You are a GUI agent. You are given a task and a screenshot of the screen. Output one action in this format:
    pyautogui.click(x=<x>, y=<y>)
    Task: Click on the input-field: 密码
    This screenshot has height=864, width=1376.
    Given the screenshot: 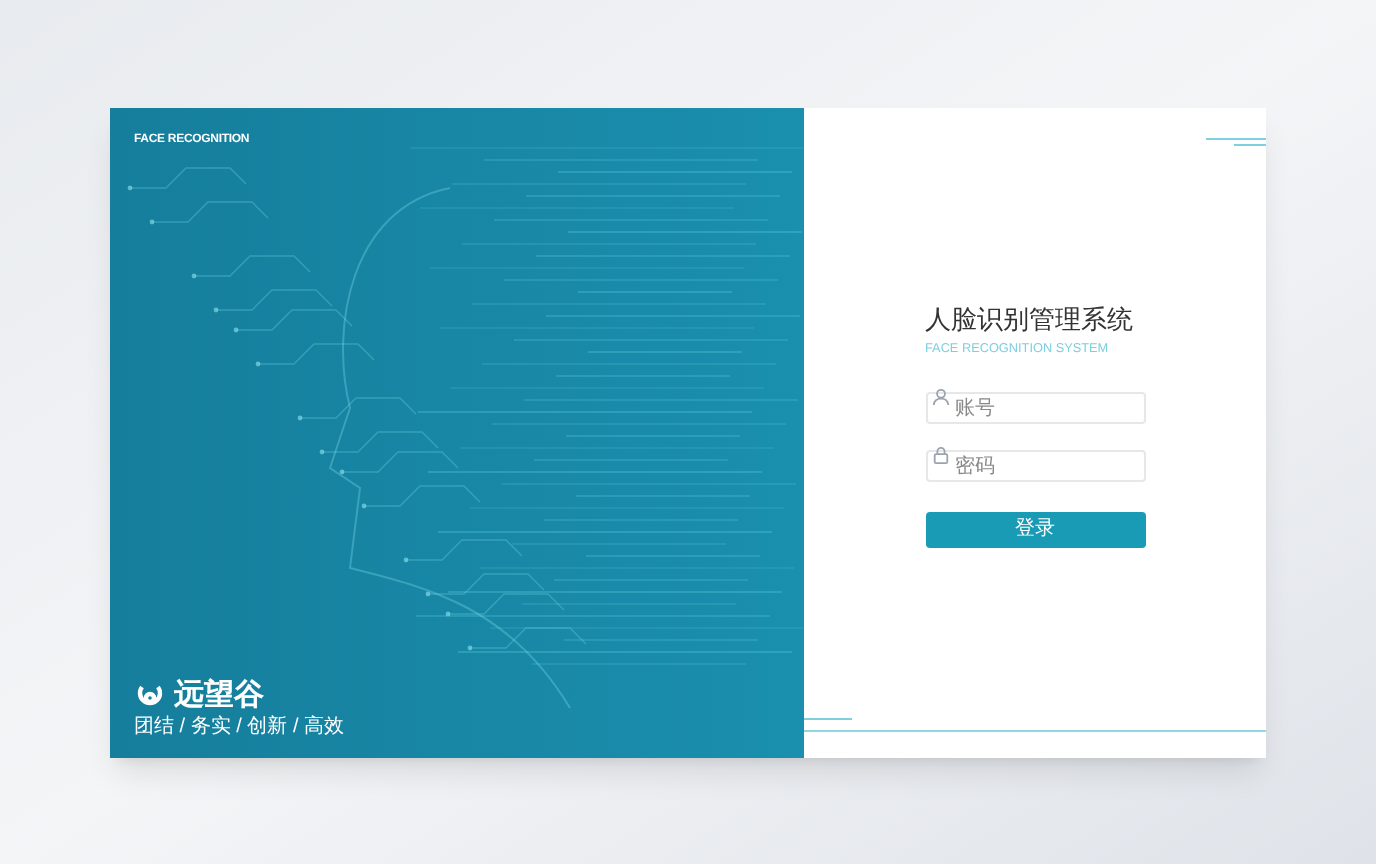 What is the action you would take?
    pyautogui.click(x=1035, y=466)
    